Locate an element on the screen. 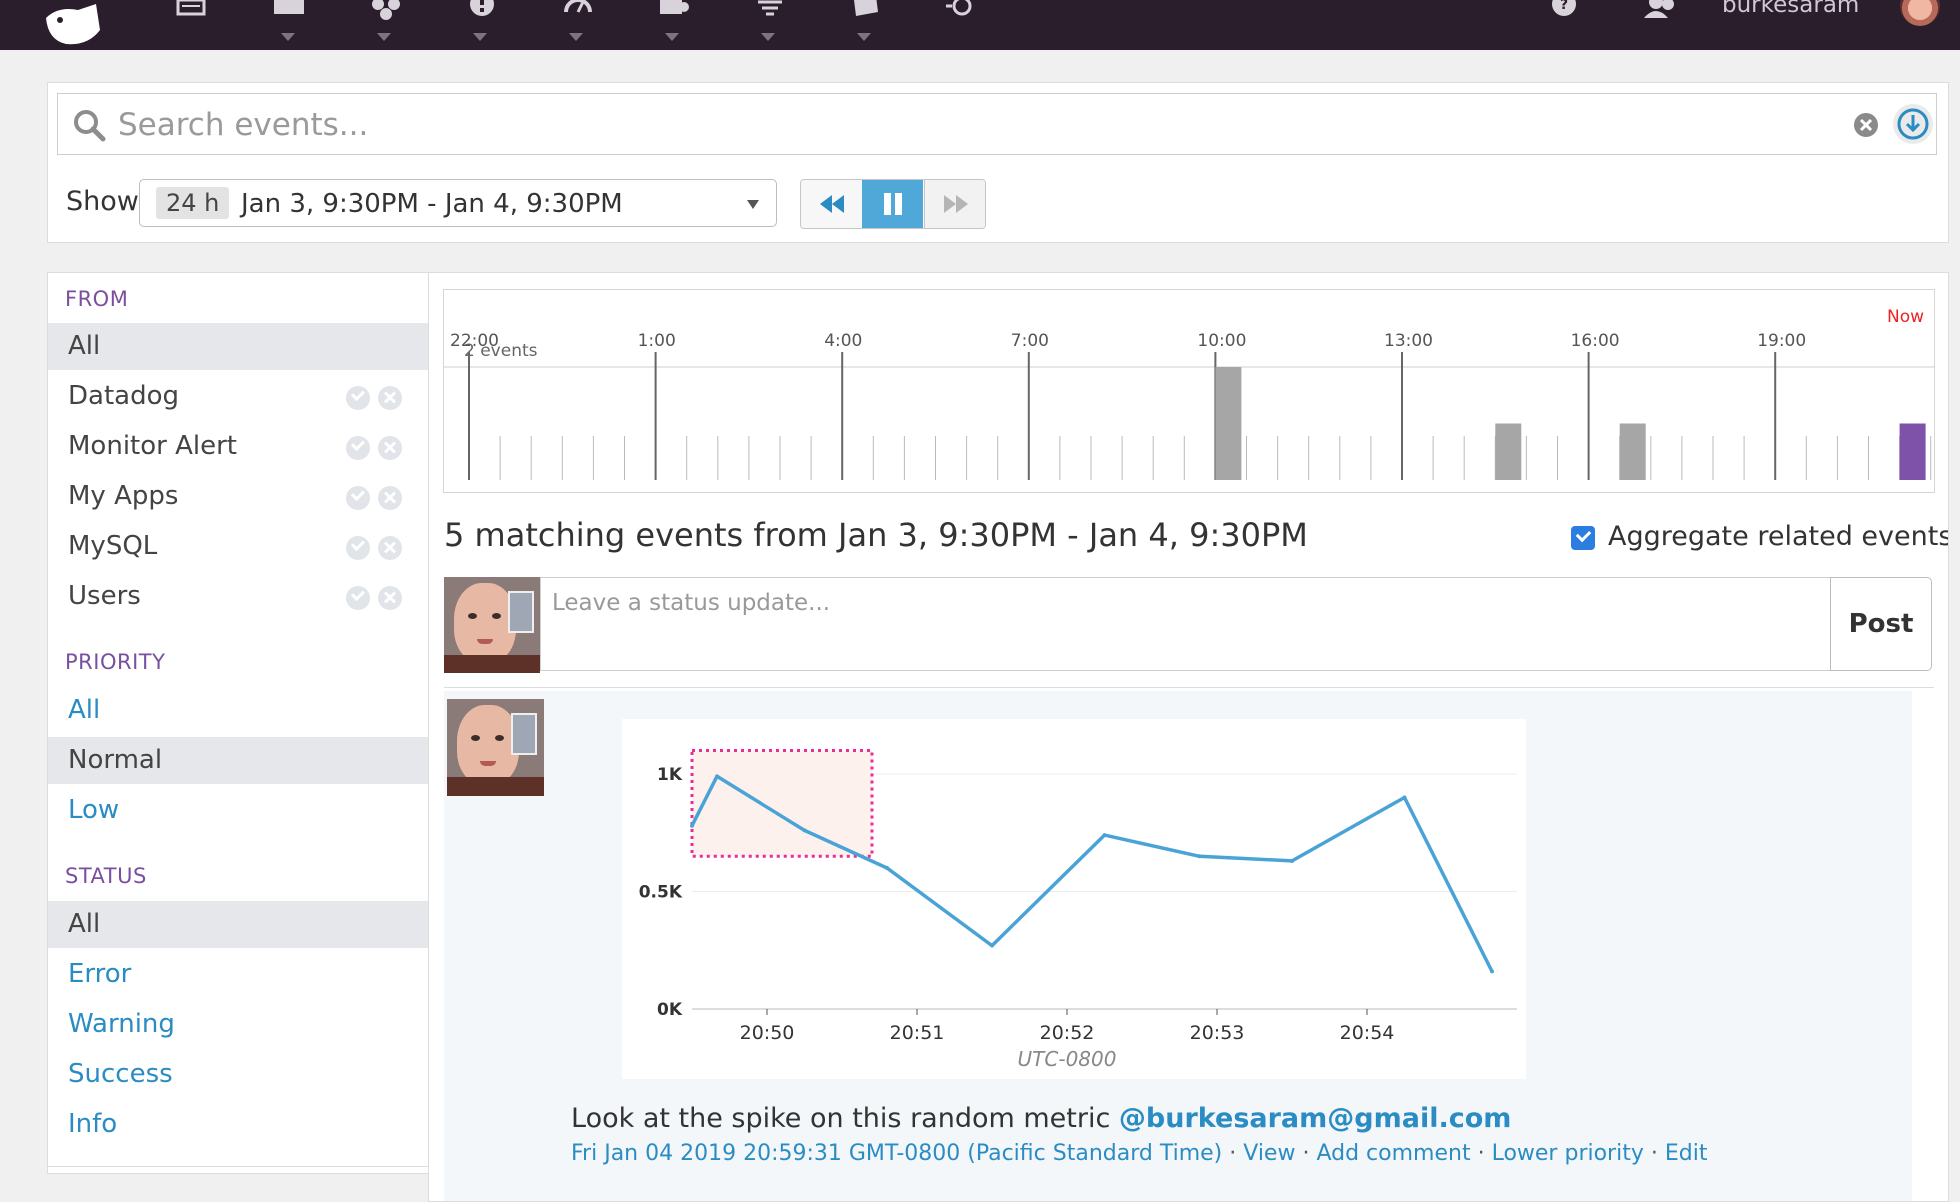 The width and height of the screenshot is (1960, 1202). from-item-all: All is located at coordinates (238, 346).